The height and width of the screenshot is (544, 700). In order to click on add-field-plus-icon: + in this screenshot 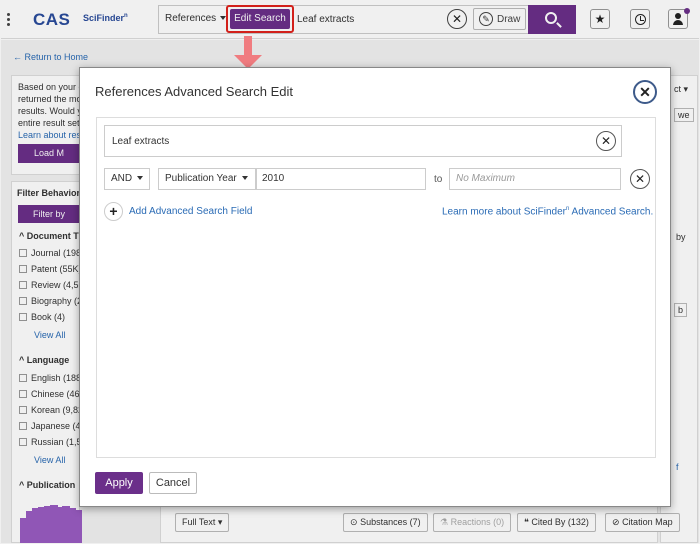, I will do `click(113, 211)`.